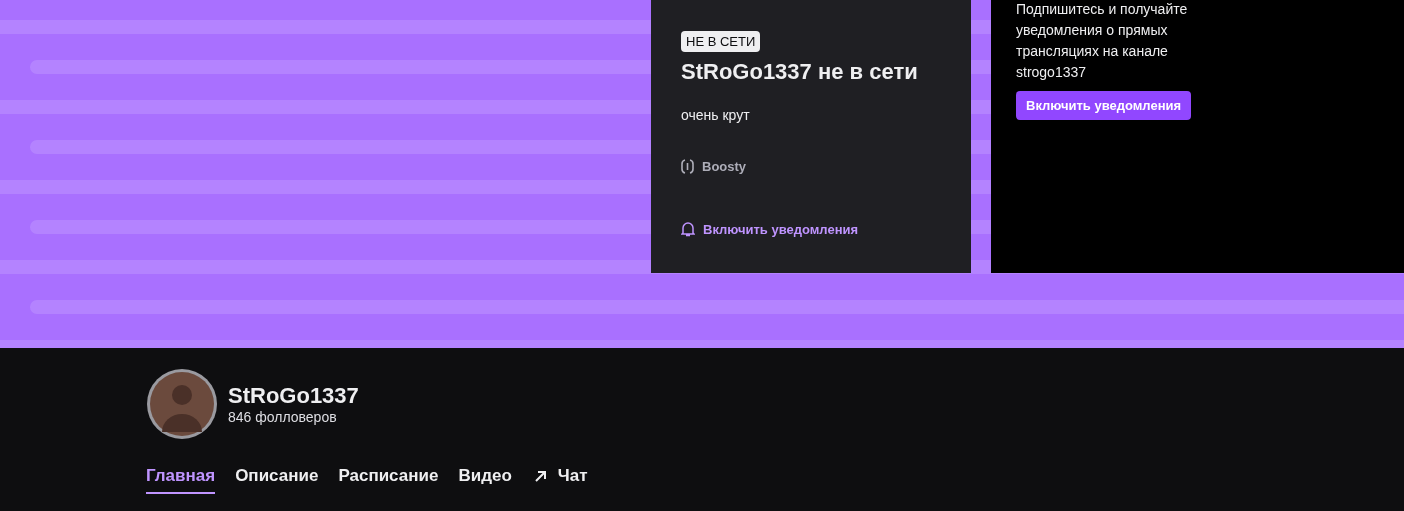 The image size is (1404, 511). What do you see at coordinates (688, 229) in the screenshot?
I see `bell-icon` at bounding box center [688, 229].